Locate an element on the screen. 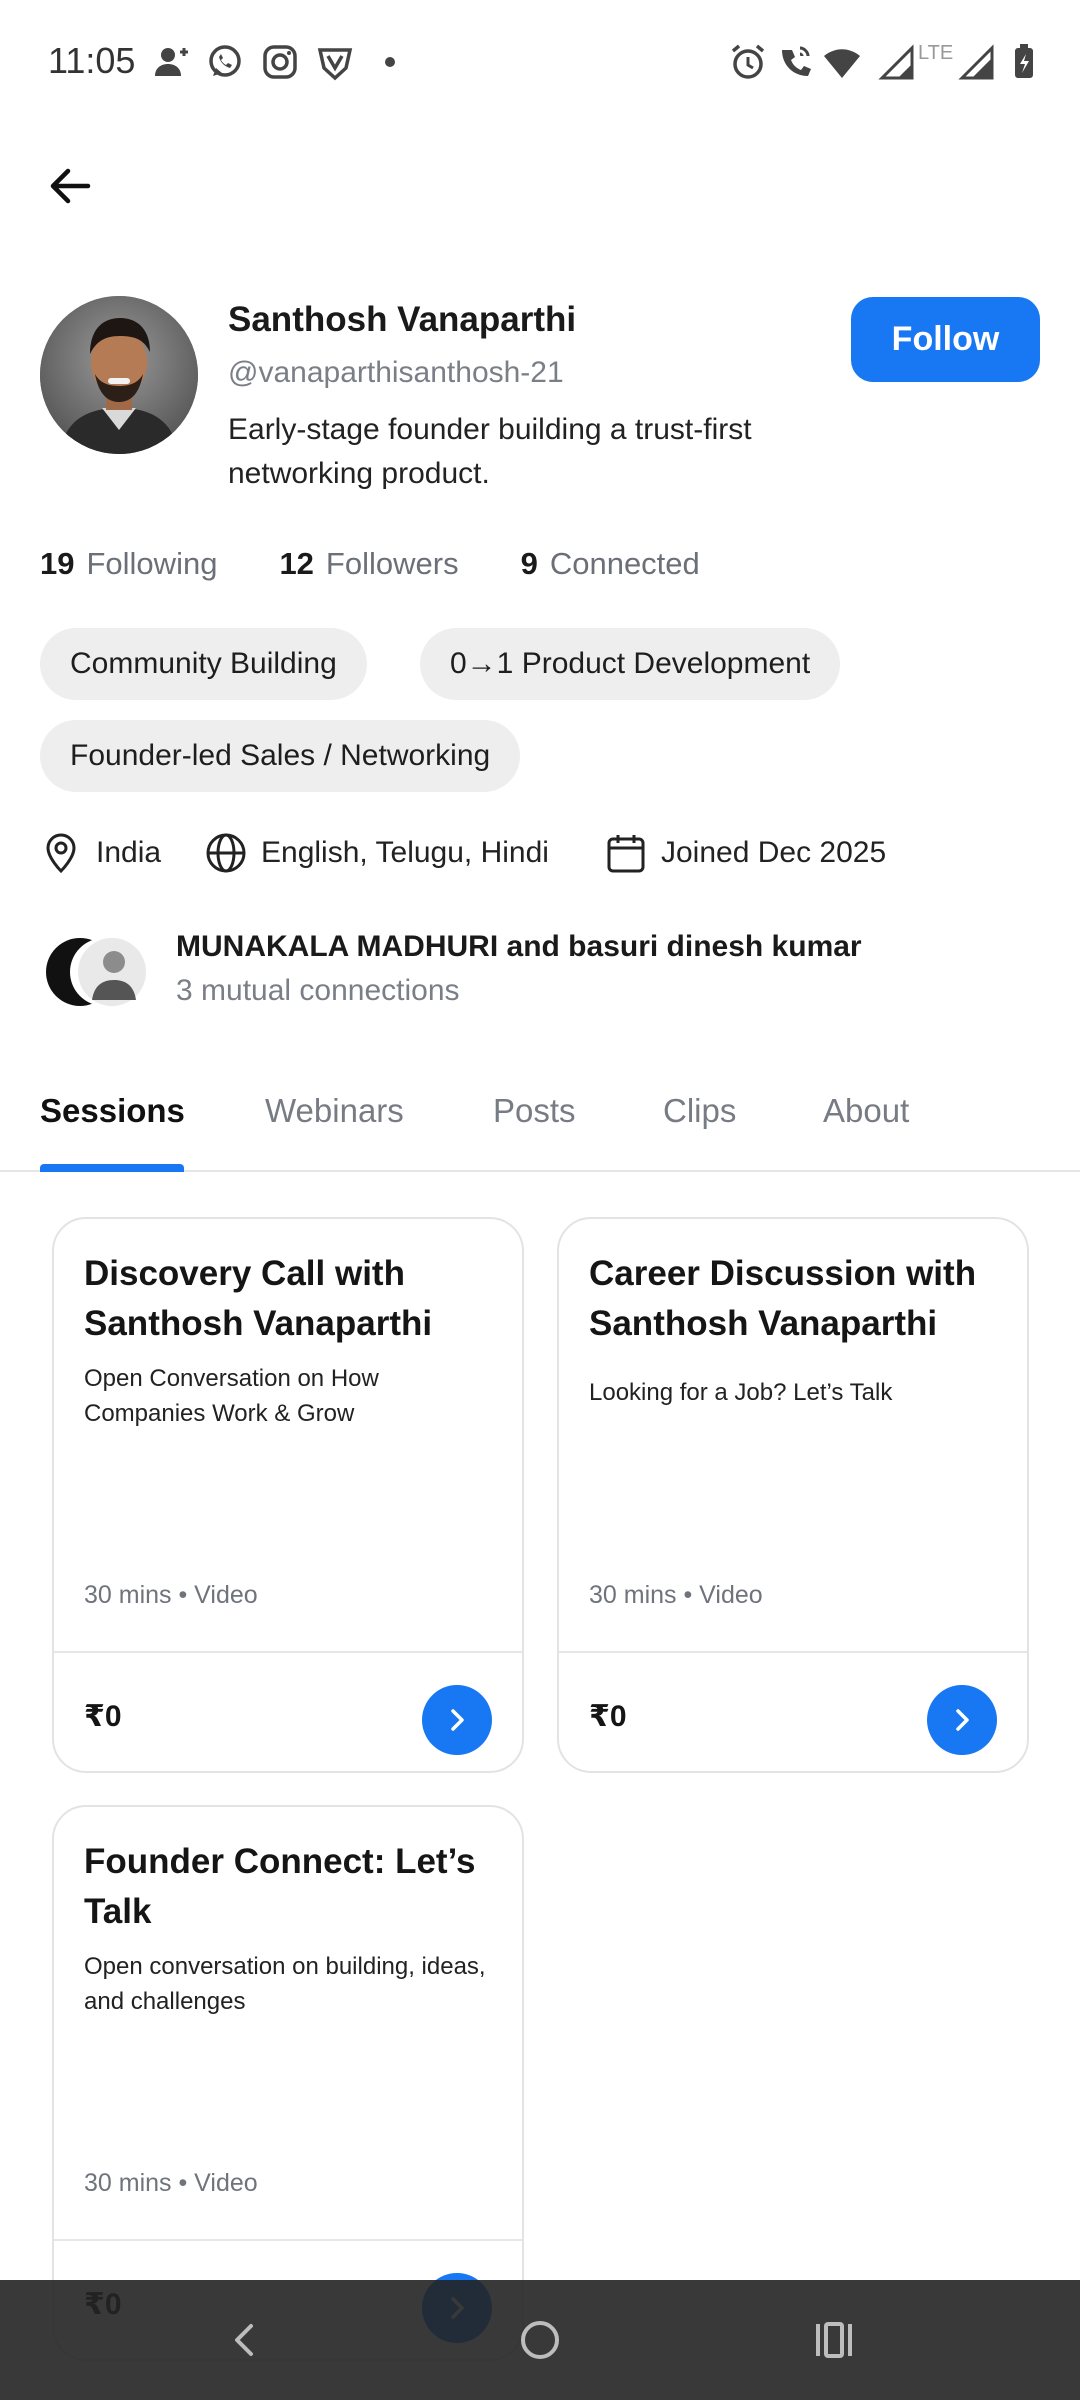 The image size is (1080, 2400). back-button is located at coordinates (70, 186).